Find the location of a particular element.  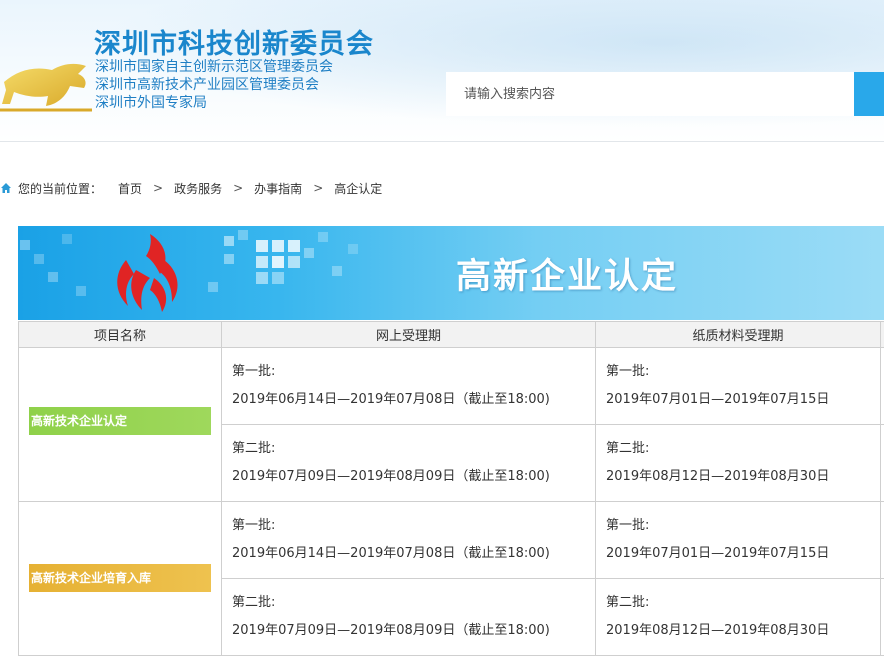

search-bar is located at coordinates (665, 94).